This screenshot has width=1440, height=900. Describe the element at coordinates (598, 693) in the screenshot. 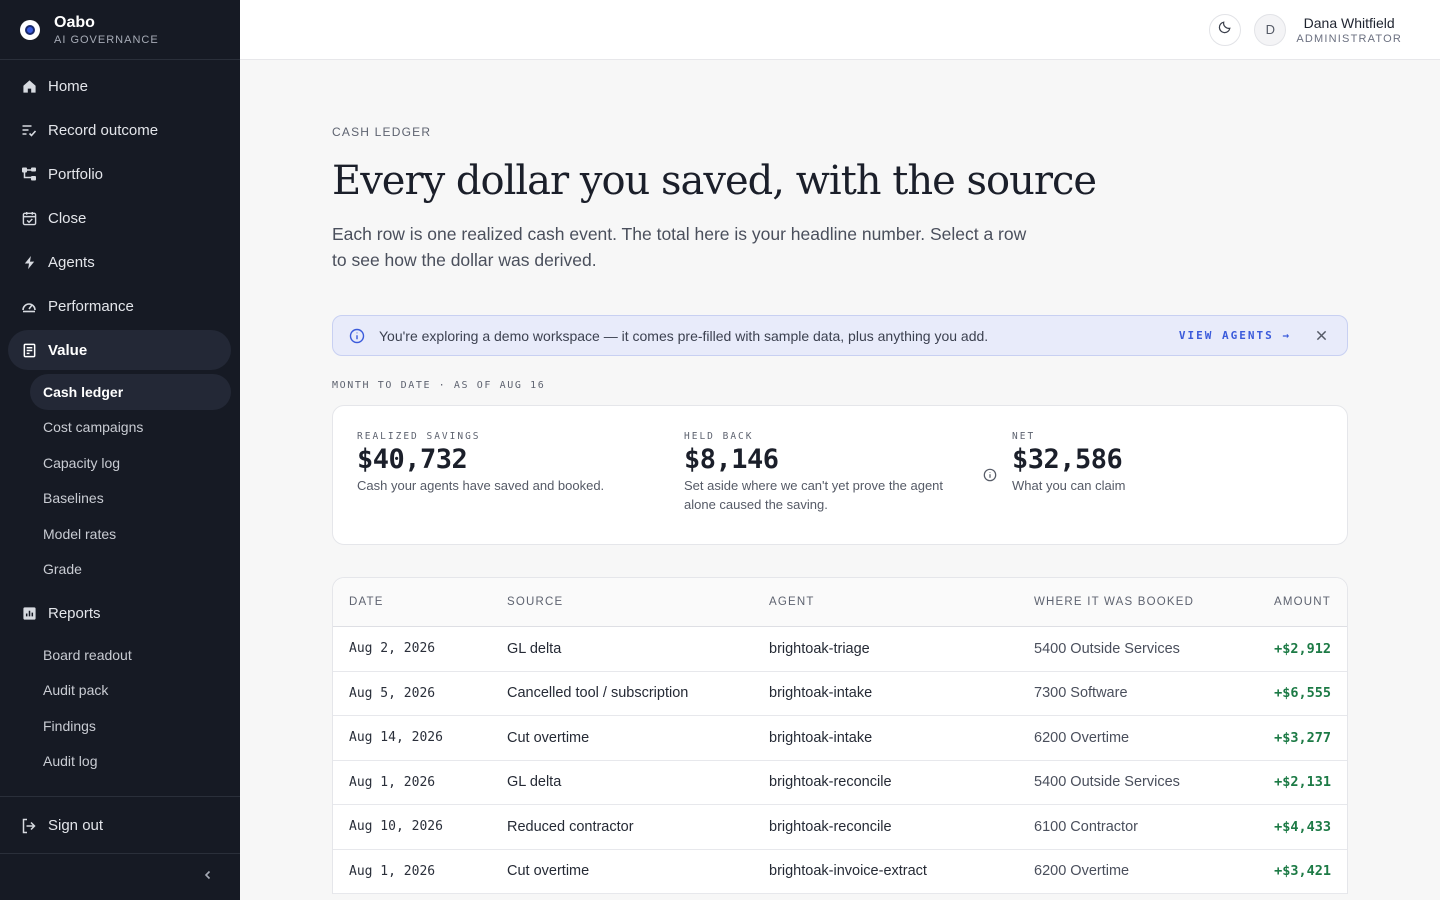

I see `cell-source: Cancelled tool / subscription` at that location.